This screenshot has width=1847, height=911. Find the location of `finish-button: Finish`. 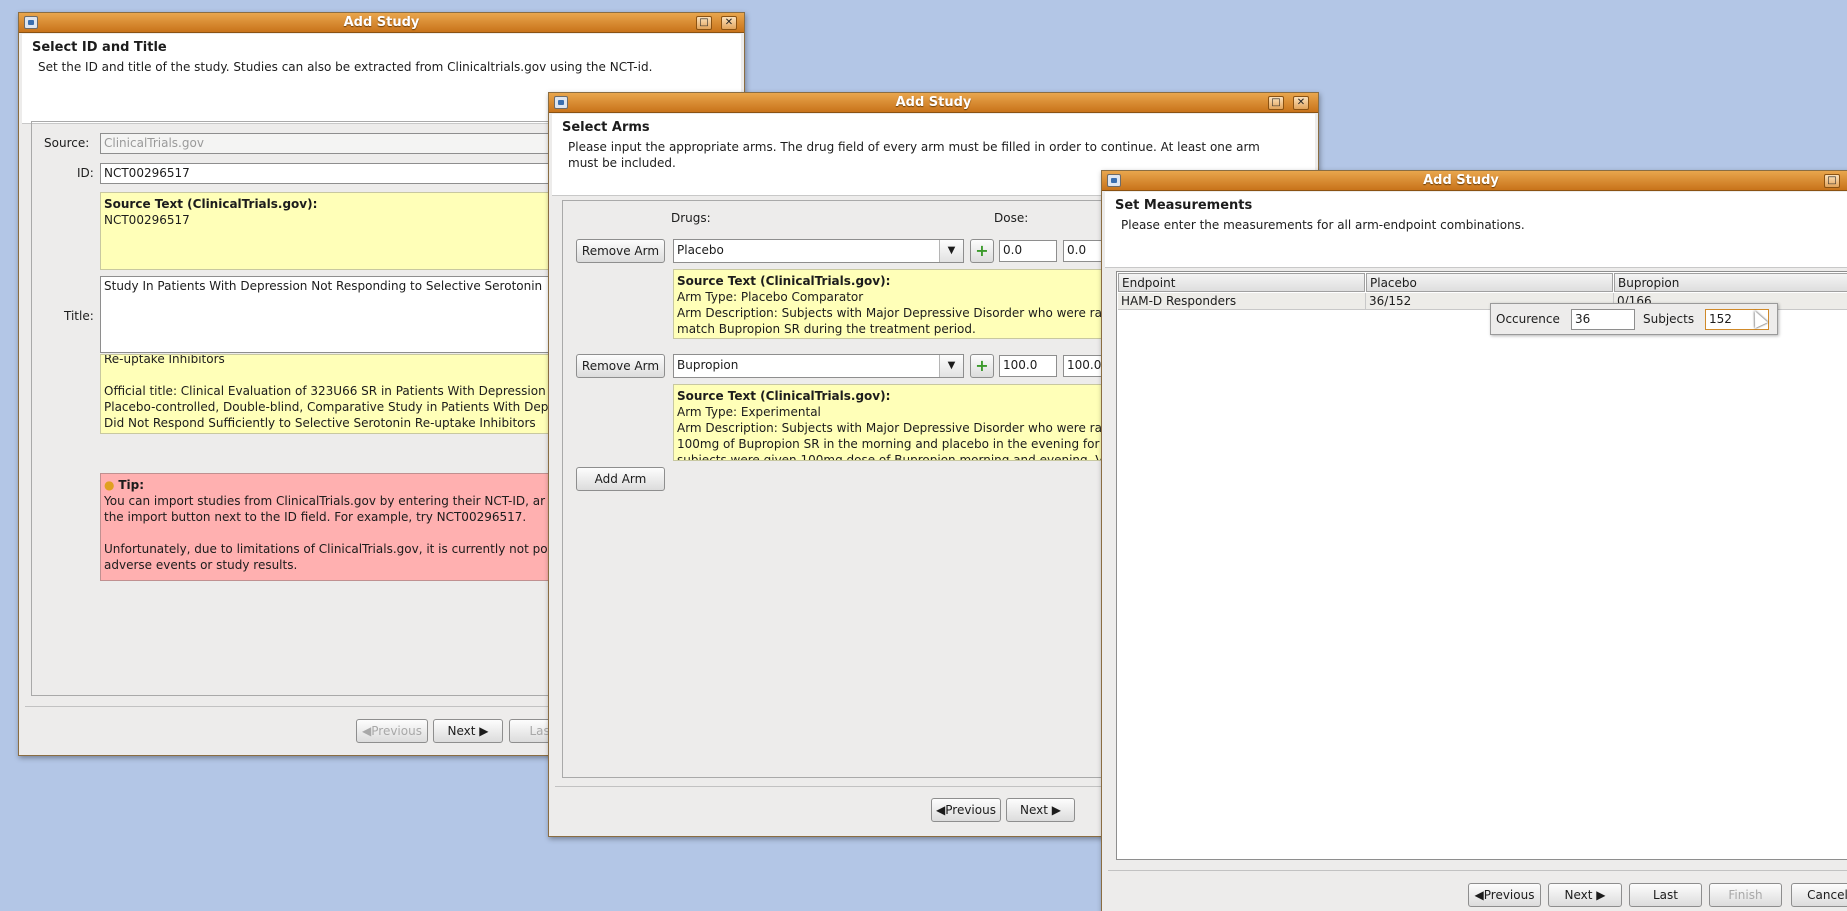

finish-button: Finish is located at coordinates (1745, 895).